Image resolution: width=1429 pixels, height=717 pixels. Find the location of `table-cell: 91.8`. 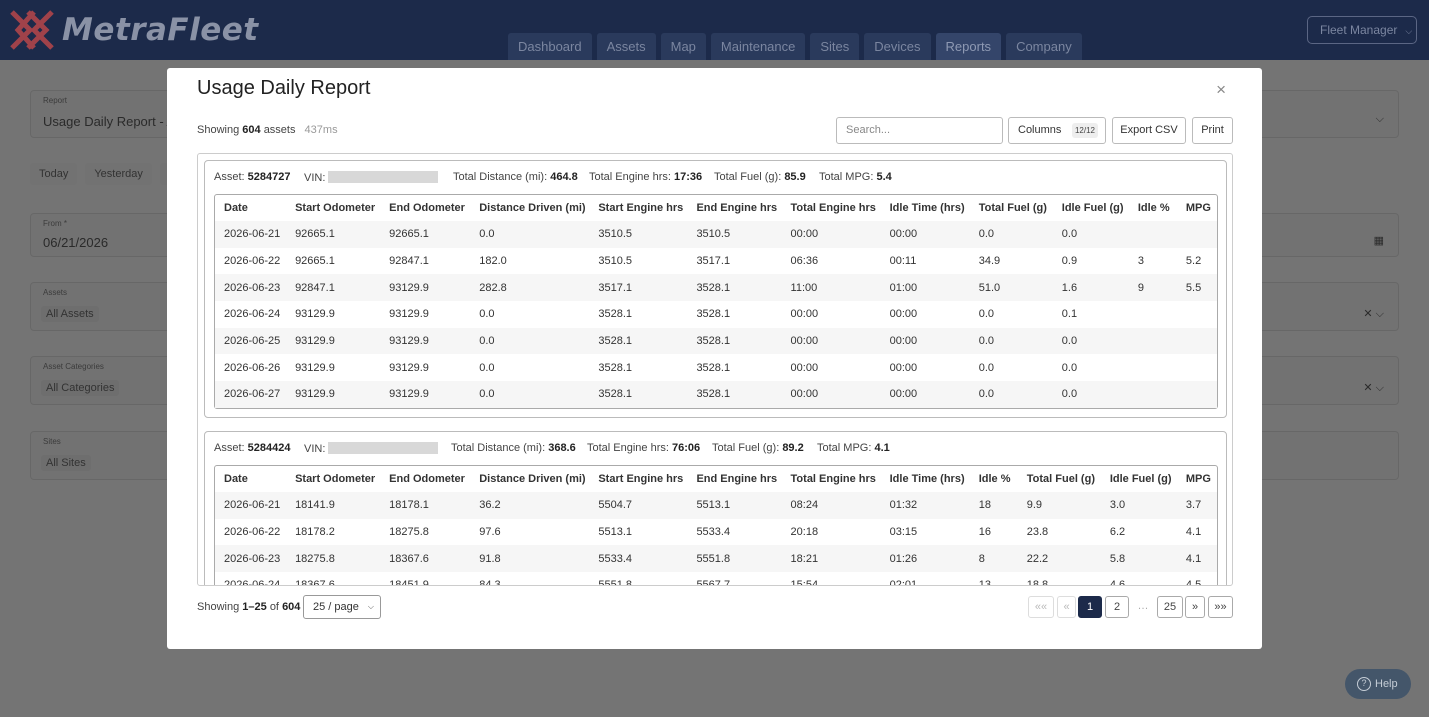

table-cell: 91.8 is located at coordinates (530, 559).